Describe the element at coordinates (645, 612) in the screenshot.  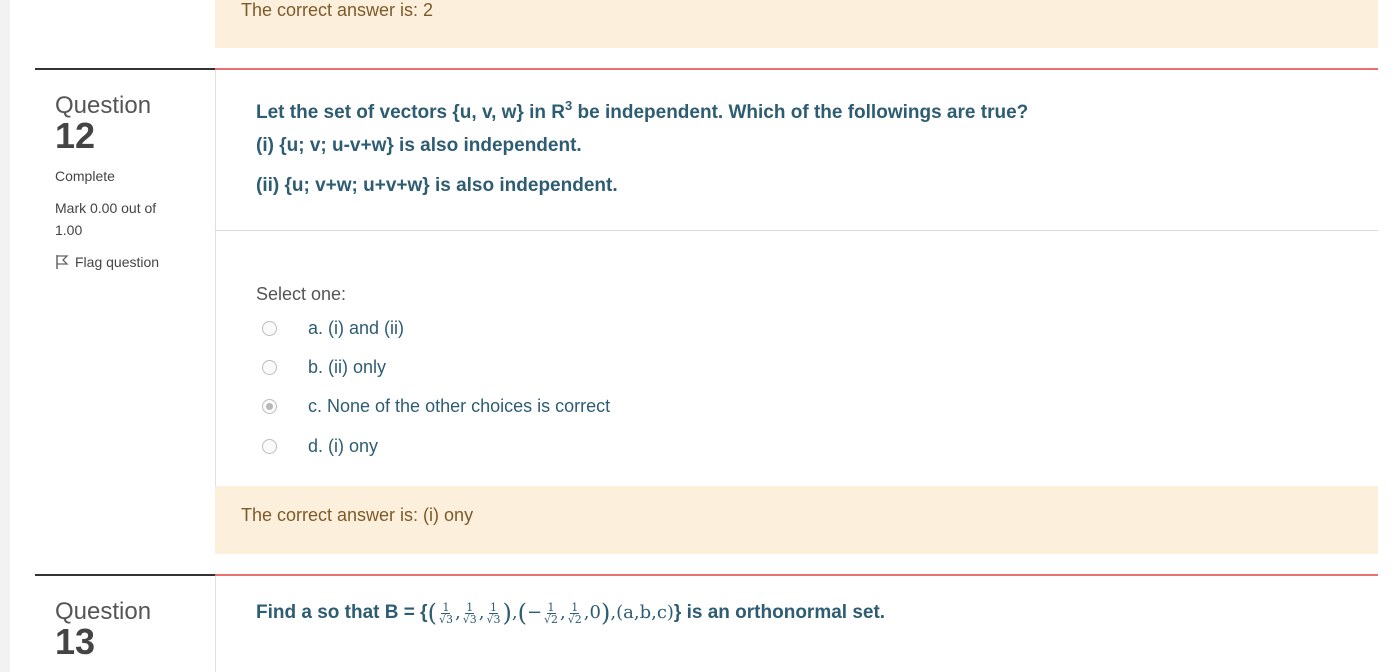
I see `math-abc-vector: (a,b,c)` at that location.